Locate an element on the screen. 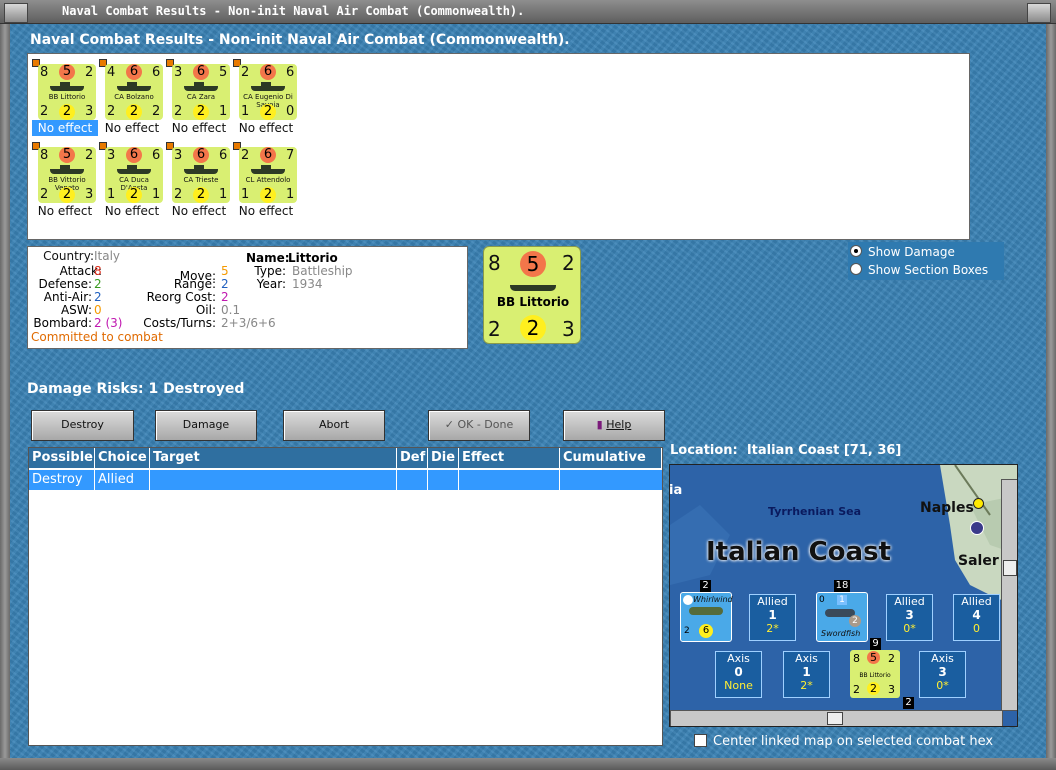 This screenshot has width=1056, height=770. radio-unselected-icon is located at coordinates (856, 269).